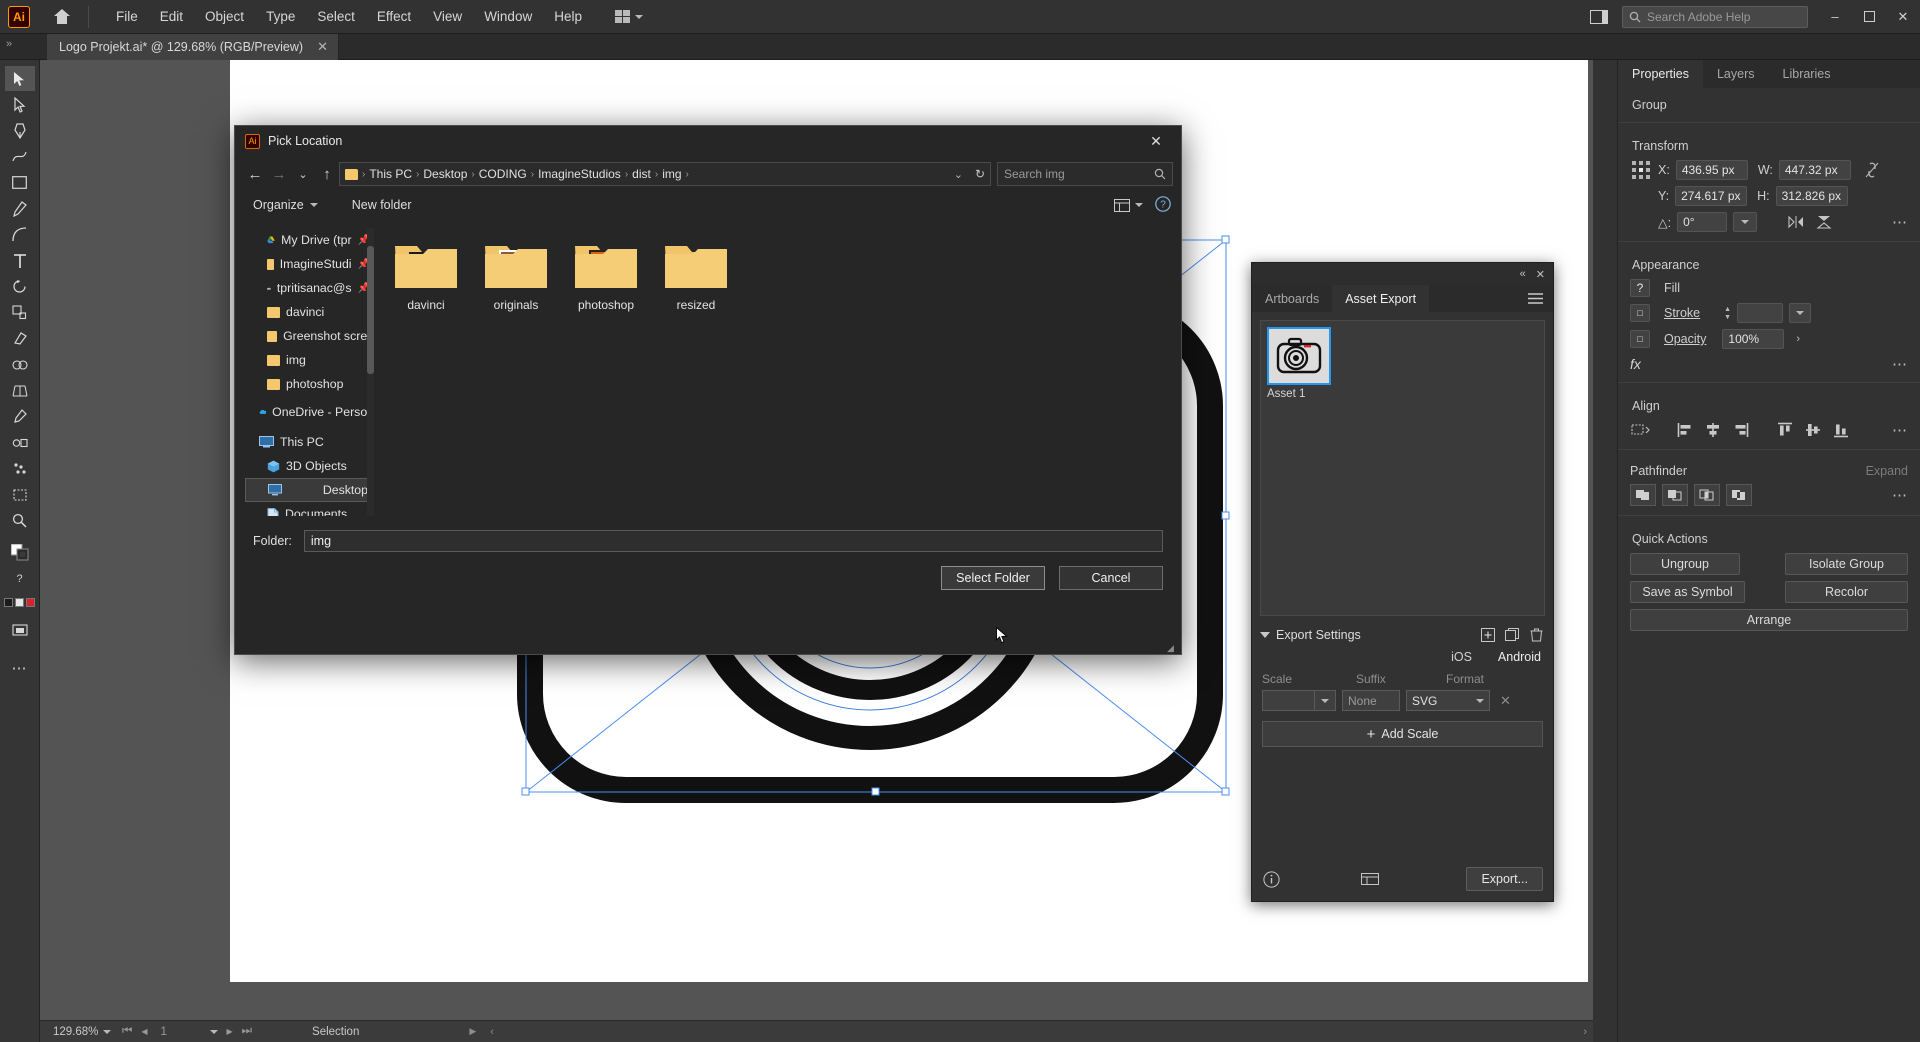  Describe the element at coordinates (309, 288) in the screenshot. I see `sidebar-item-tpritisanac: tpritisanac@s 📌` at that location.